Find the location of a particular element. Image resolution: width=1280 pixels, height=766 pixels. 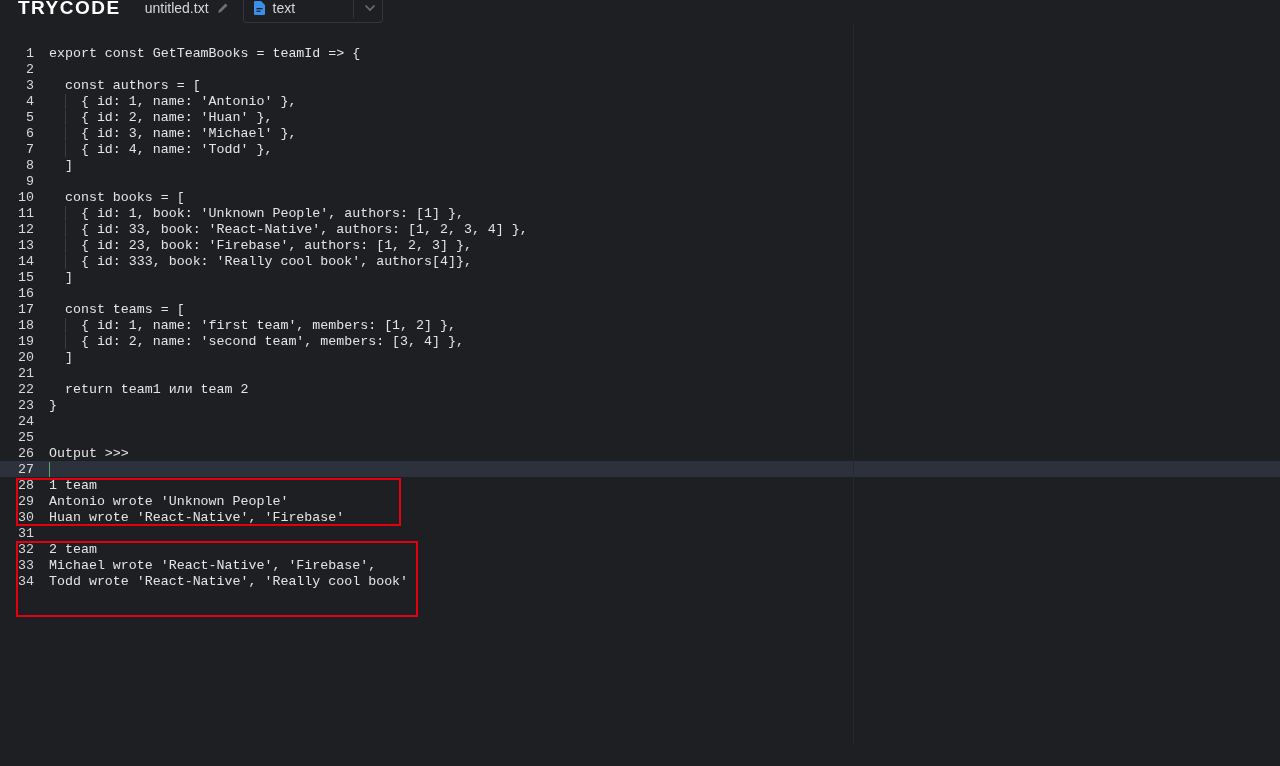

line-number: 20 is located at coordinates (25, 357).